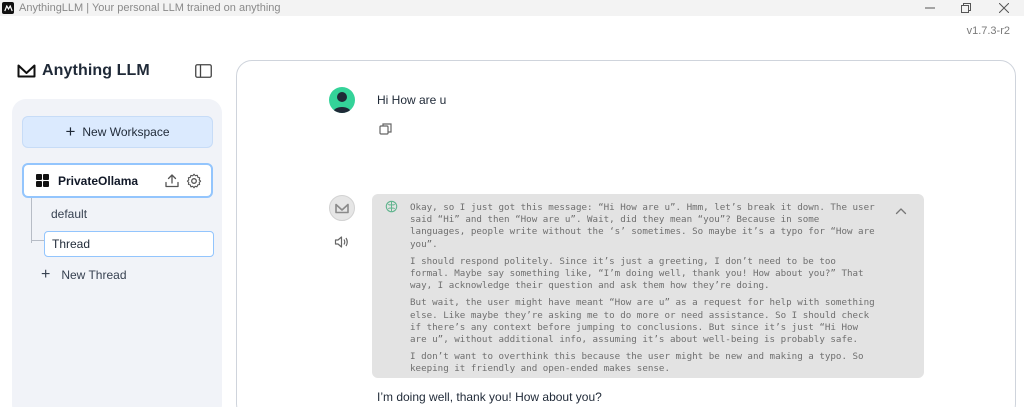  What do you see at coordinates (31, 220) in the screenshot?
I see `thread-tree-line` at bounding box center [31, 220].